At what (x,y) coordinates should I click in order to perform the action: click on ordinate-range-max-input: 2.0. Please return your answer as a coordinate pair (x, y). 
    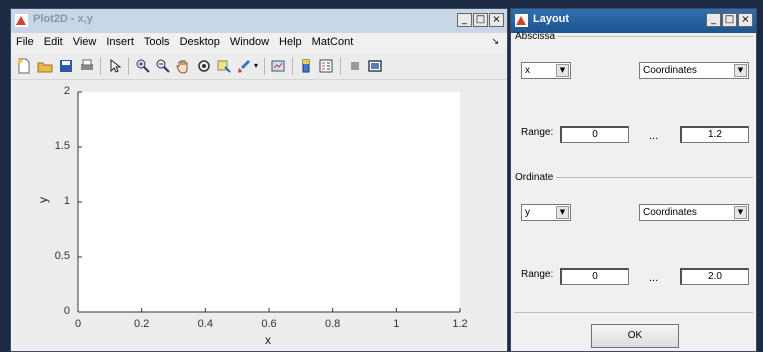
    Looking at the image, I should click on (714, 276).